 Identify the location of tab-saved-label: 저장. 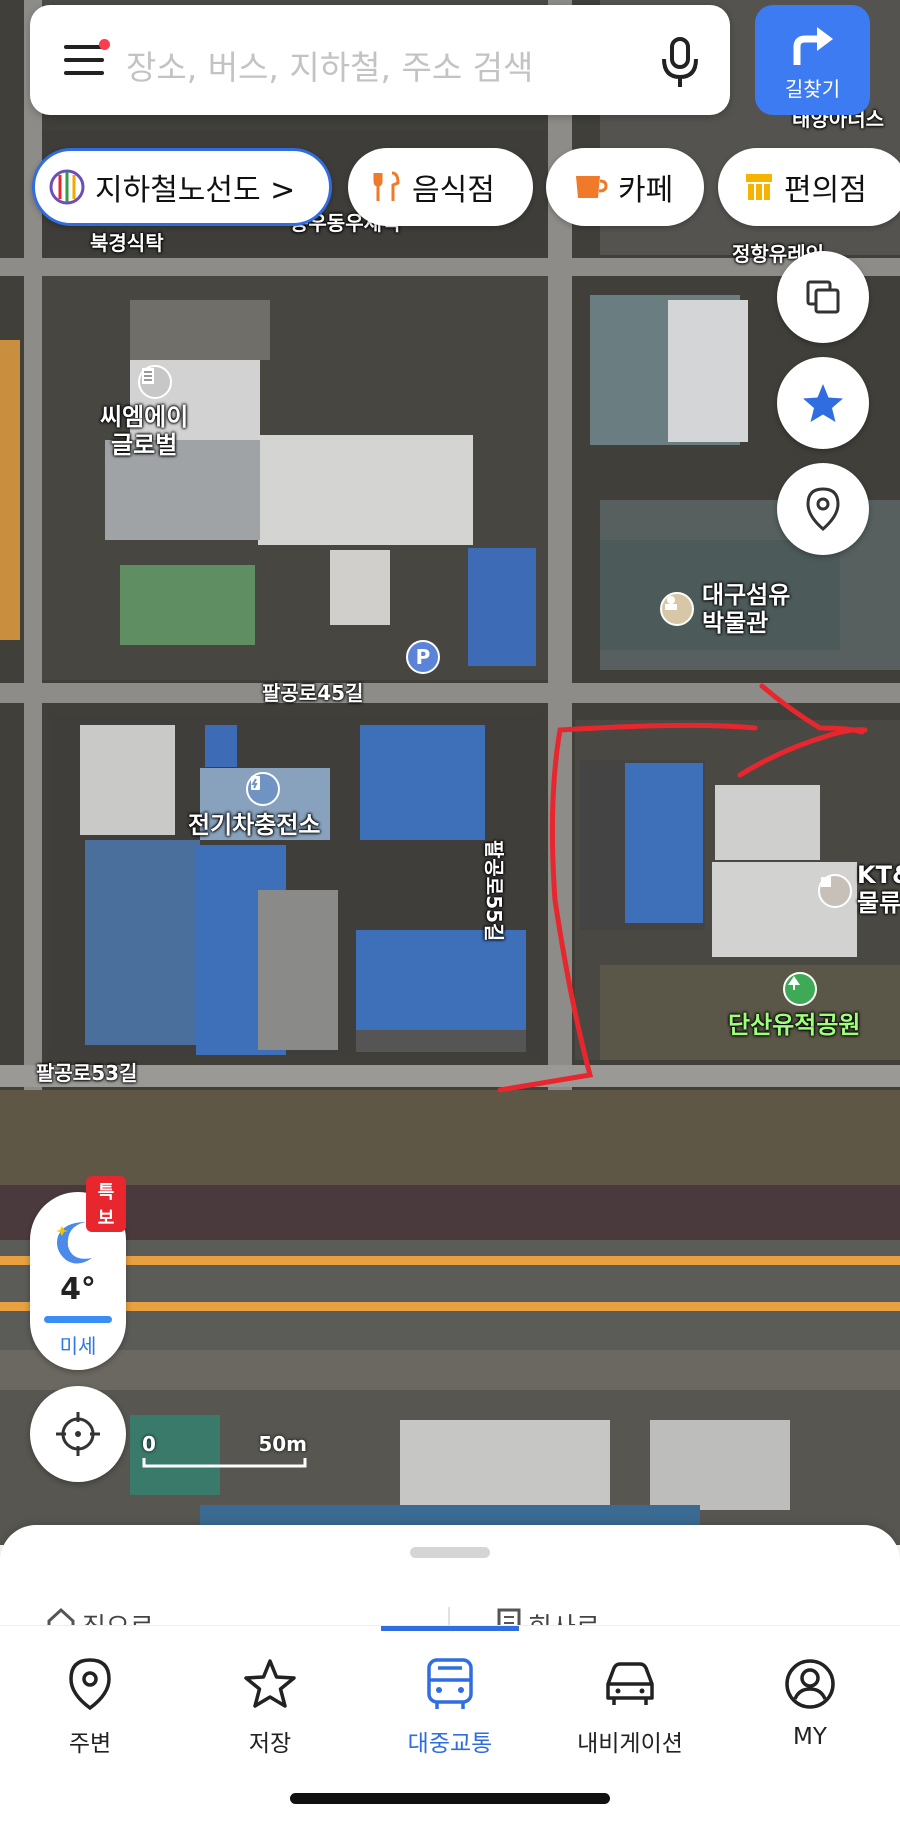
(270, 1744).